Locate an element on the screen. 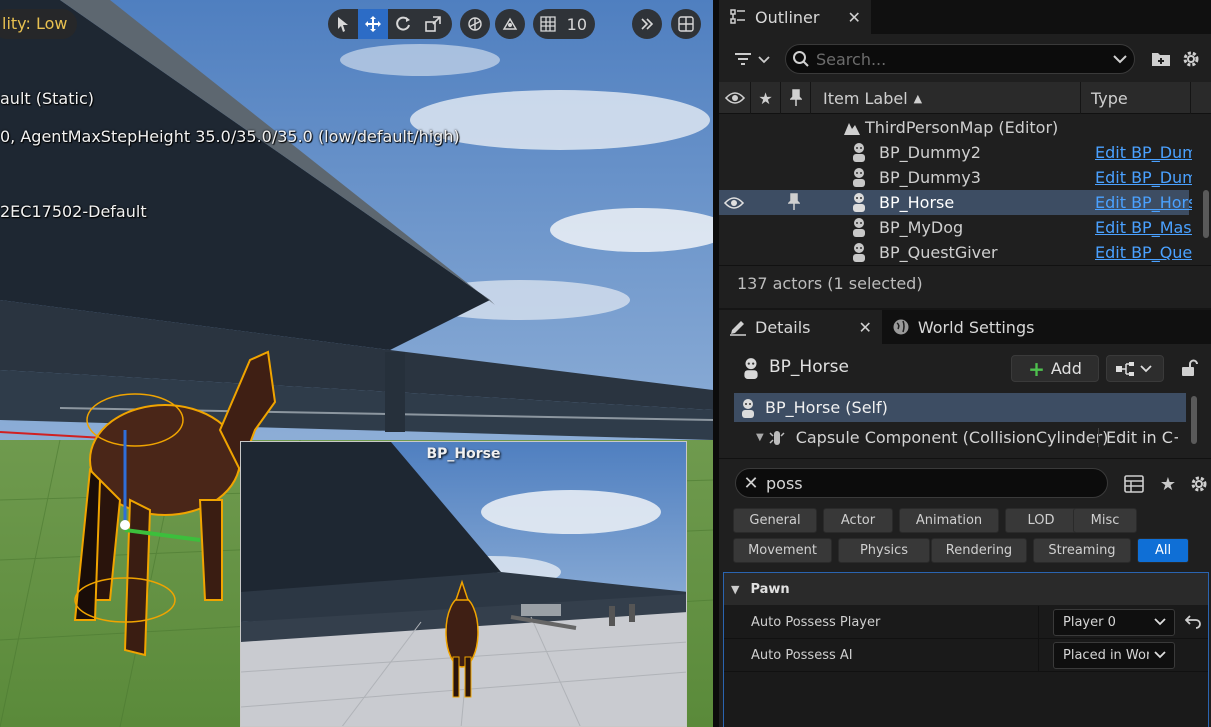 This screenshot has height=727, width=1211. type-header: Type is located at coordinates (1109, 98).